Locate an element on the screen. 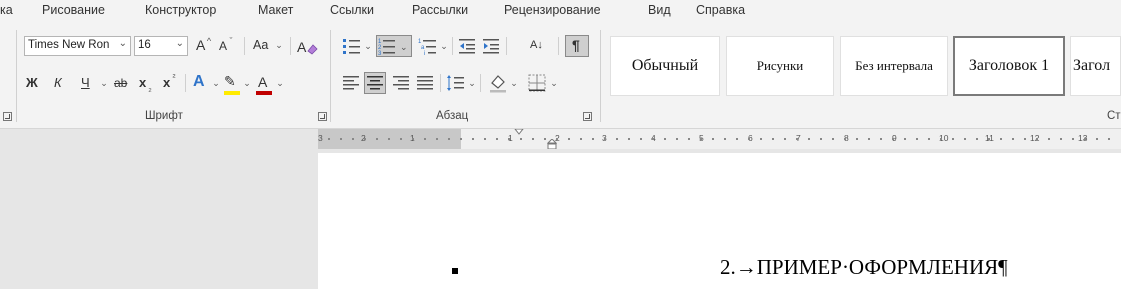 The width and height of the screenshot is (1121, 289). first-line-indent-marker is located at coordinates (519, 132).